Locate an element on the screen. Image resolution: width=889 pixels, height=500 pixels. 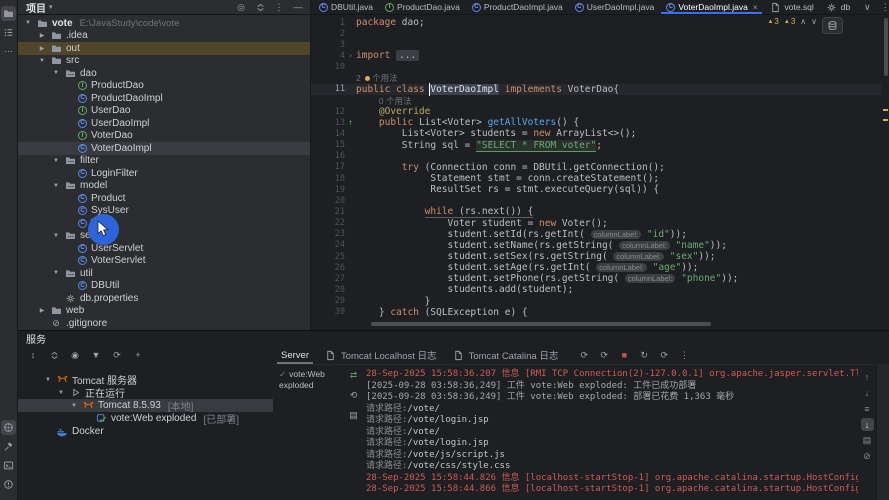
inspections-widget: 33 ∧ ∨ is located at coordinates (792, 21).